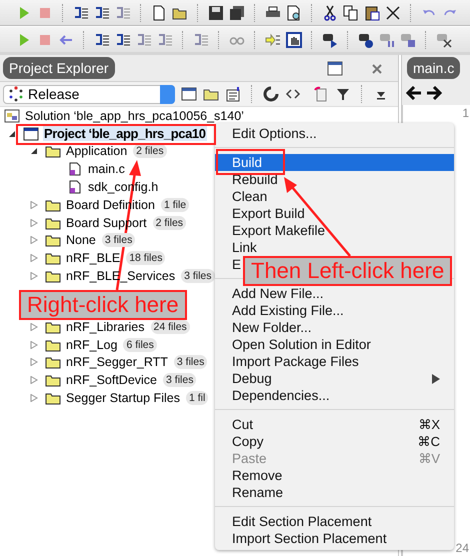 The width and height of the screenshot is (470, 556). Describe the element at coordinates (444, 40) in the screenshot. I see `clear-breakpoints-icon` at that location.